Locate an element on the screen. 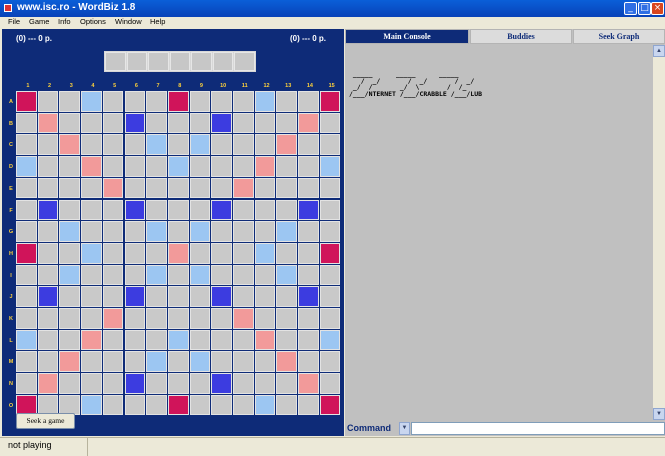 The height and width of the screenshot is (456, 665). menu-options: Options is located at coordinates (93, 21).